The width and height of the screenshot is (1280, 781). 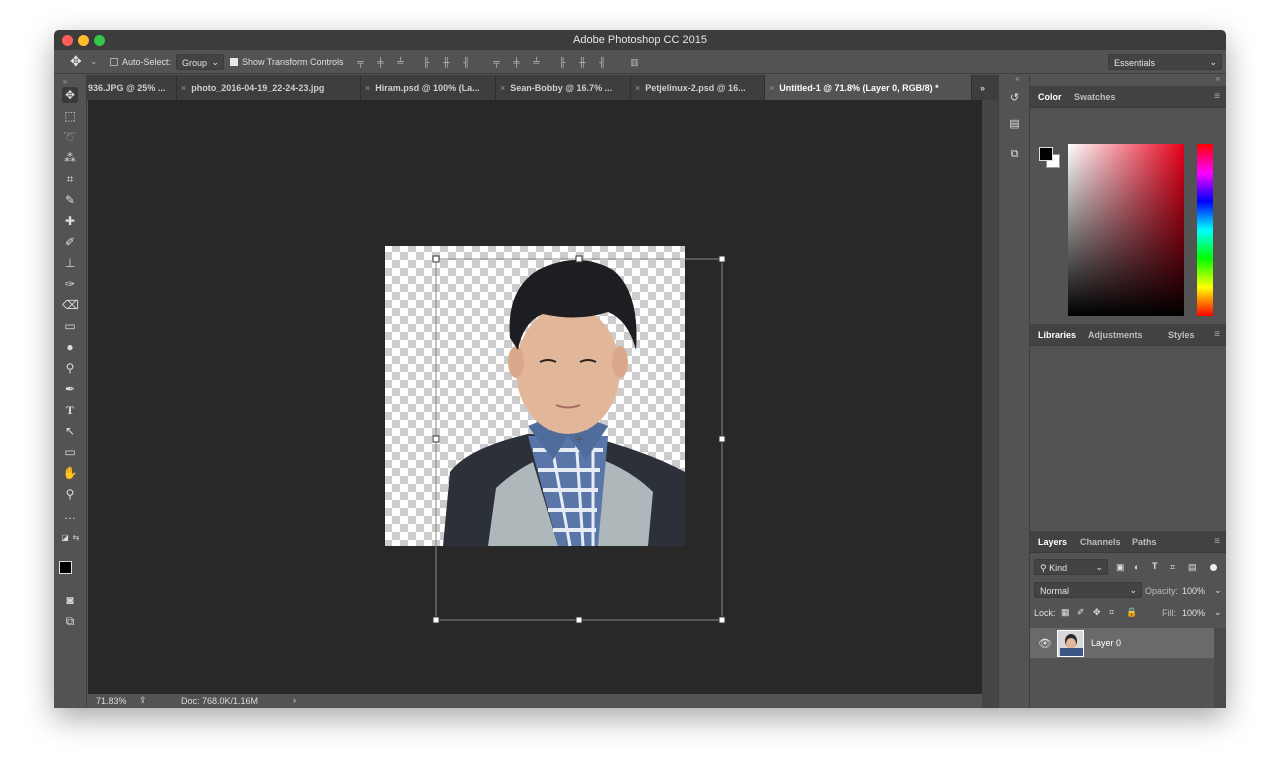 What do you see at coordinates (1057, 335) in the screenshot?
I see `tab-libraries: Libraries` at bounding box center [1057, 335].